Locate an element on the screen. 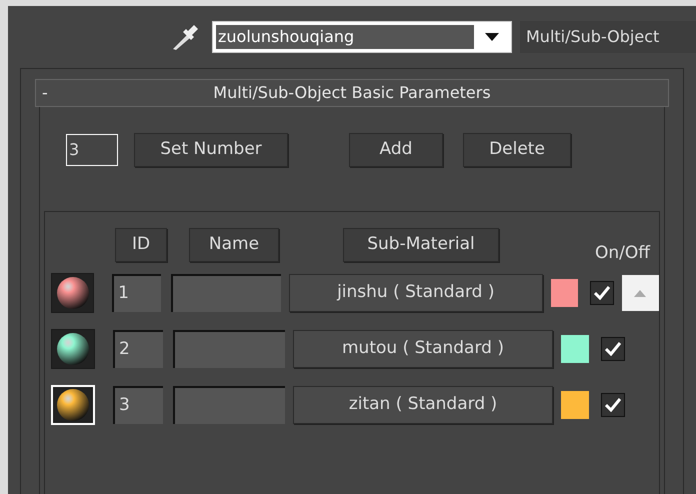 The image size is (696, 494). on-off-header: On/Off is located at coordinates (622, 253).